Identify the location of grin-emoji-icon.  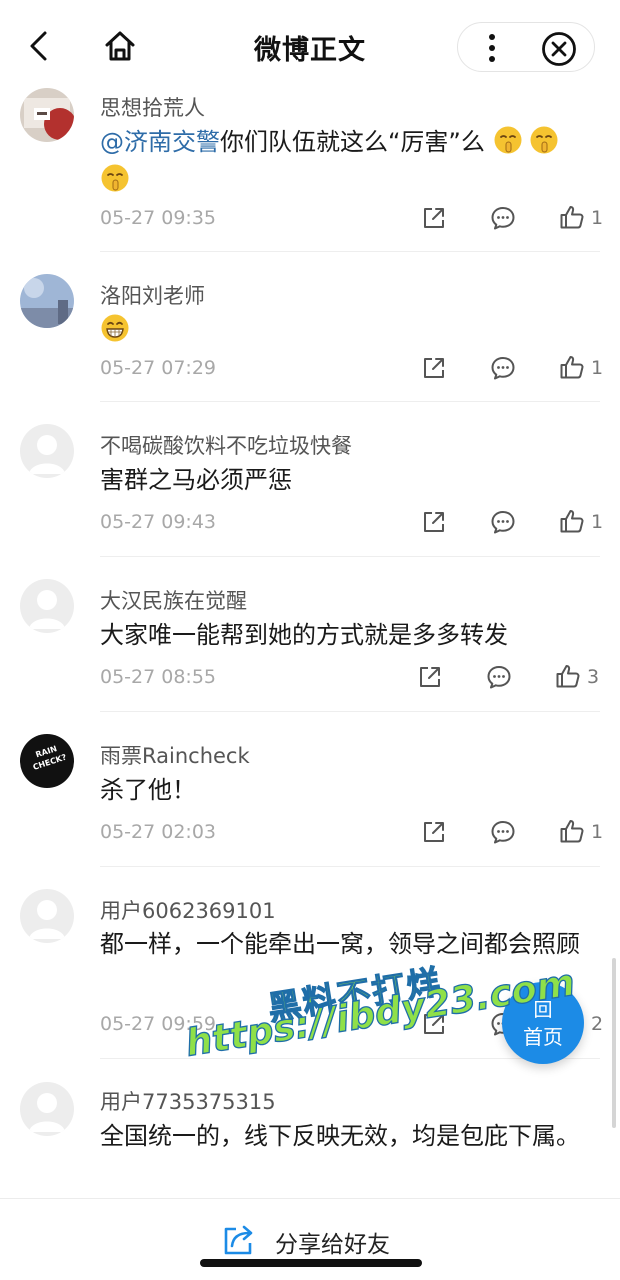
(115, 328).